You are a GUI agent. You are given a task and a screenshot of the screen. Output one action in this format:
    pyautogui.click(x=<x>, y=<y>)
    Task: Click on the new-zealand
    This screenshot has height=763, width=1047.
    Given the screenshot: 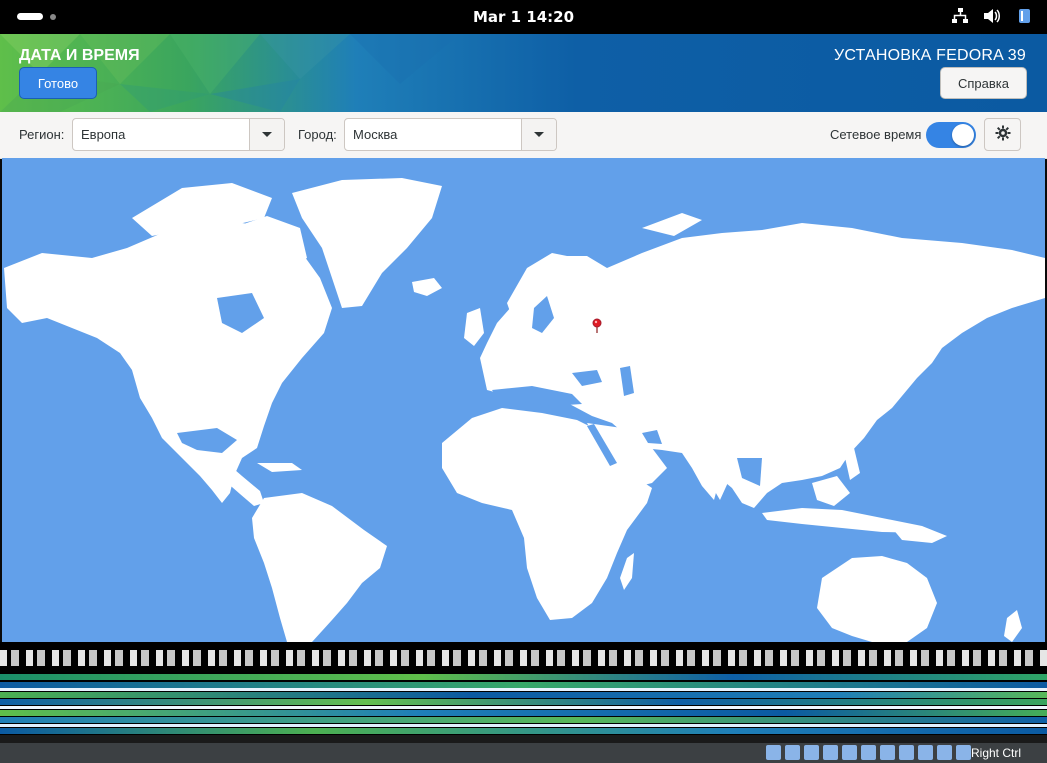 What is the action you would take?
    pyautogui.click(x=1013, y=626)
    